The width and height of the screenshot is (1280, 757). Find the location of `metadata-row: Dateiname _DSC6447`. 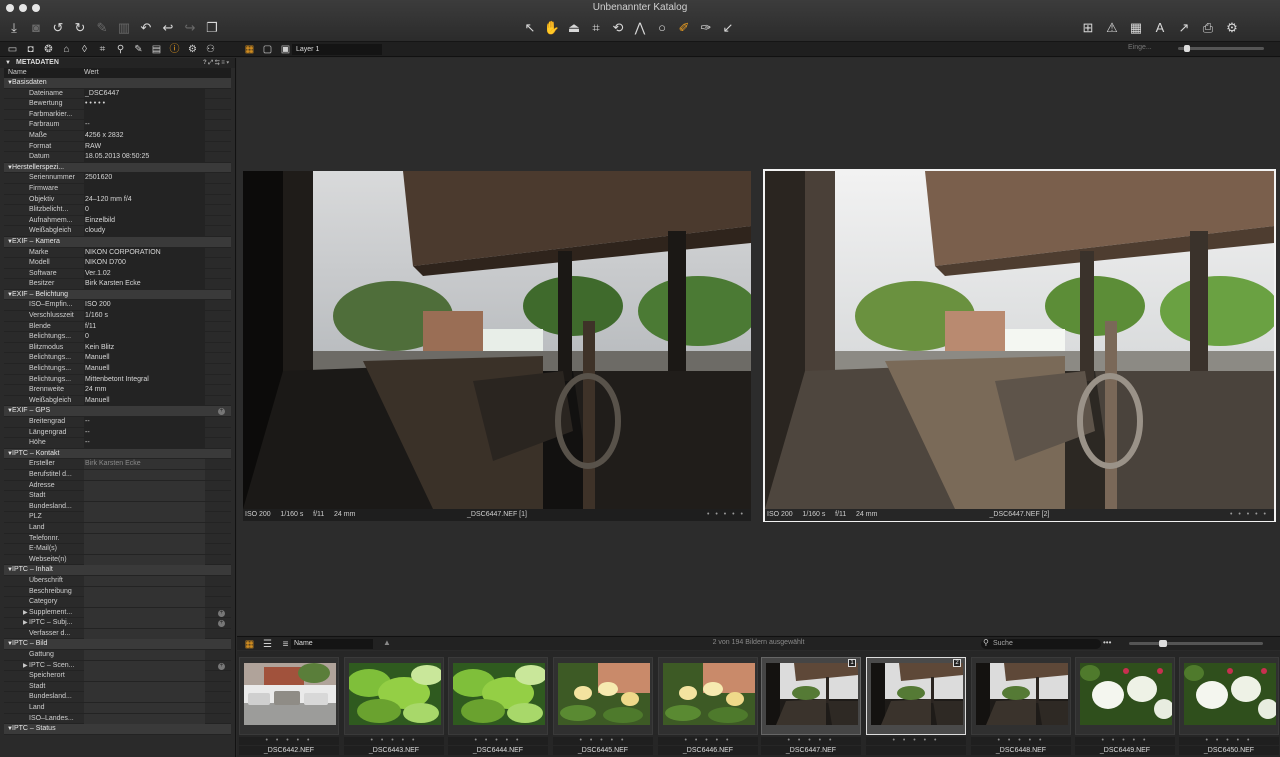

metadata-row: Dateiname _DSC6447 is located at coordinates (117, 94).